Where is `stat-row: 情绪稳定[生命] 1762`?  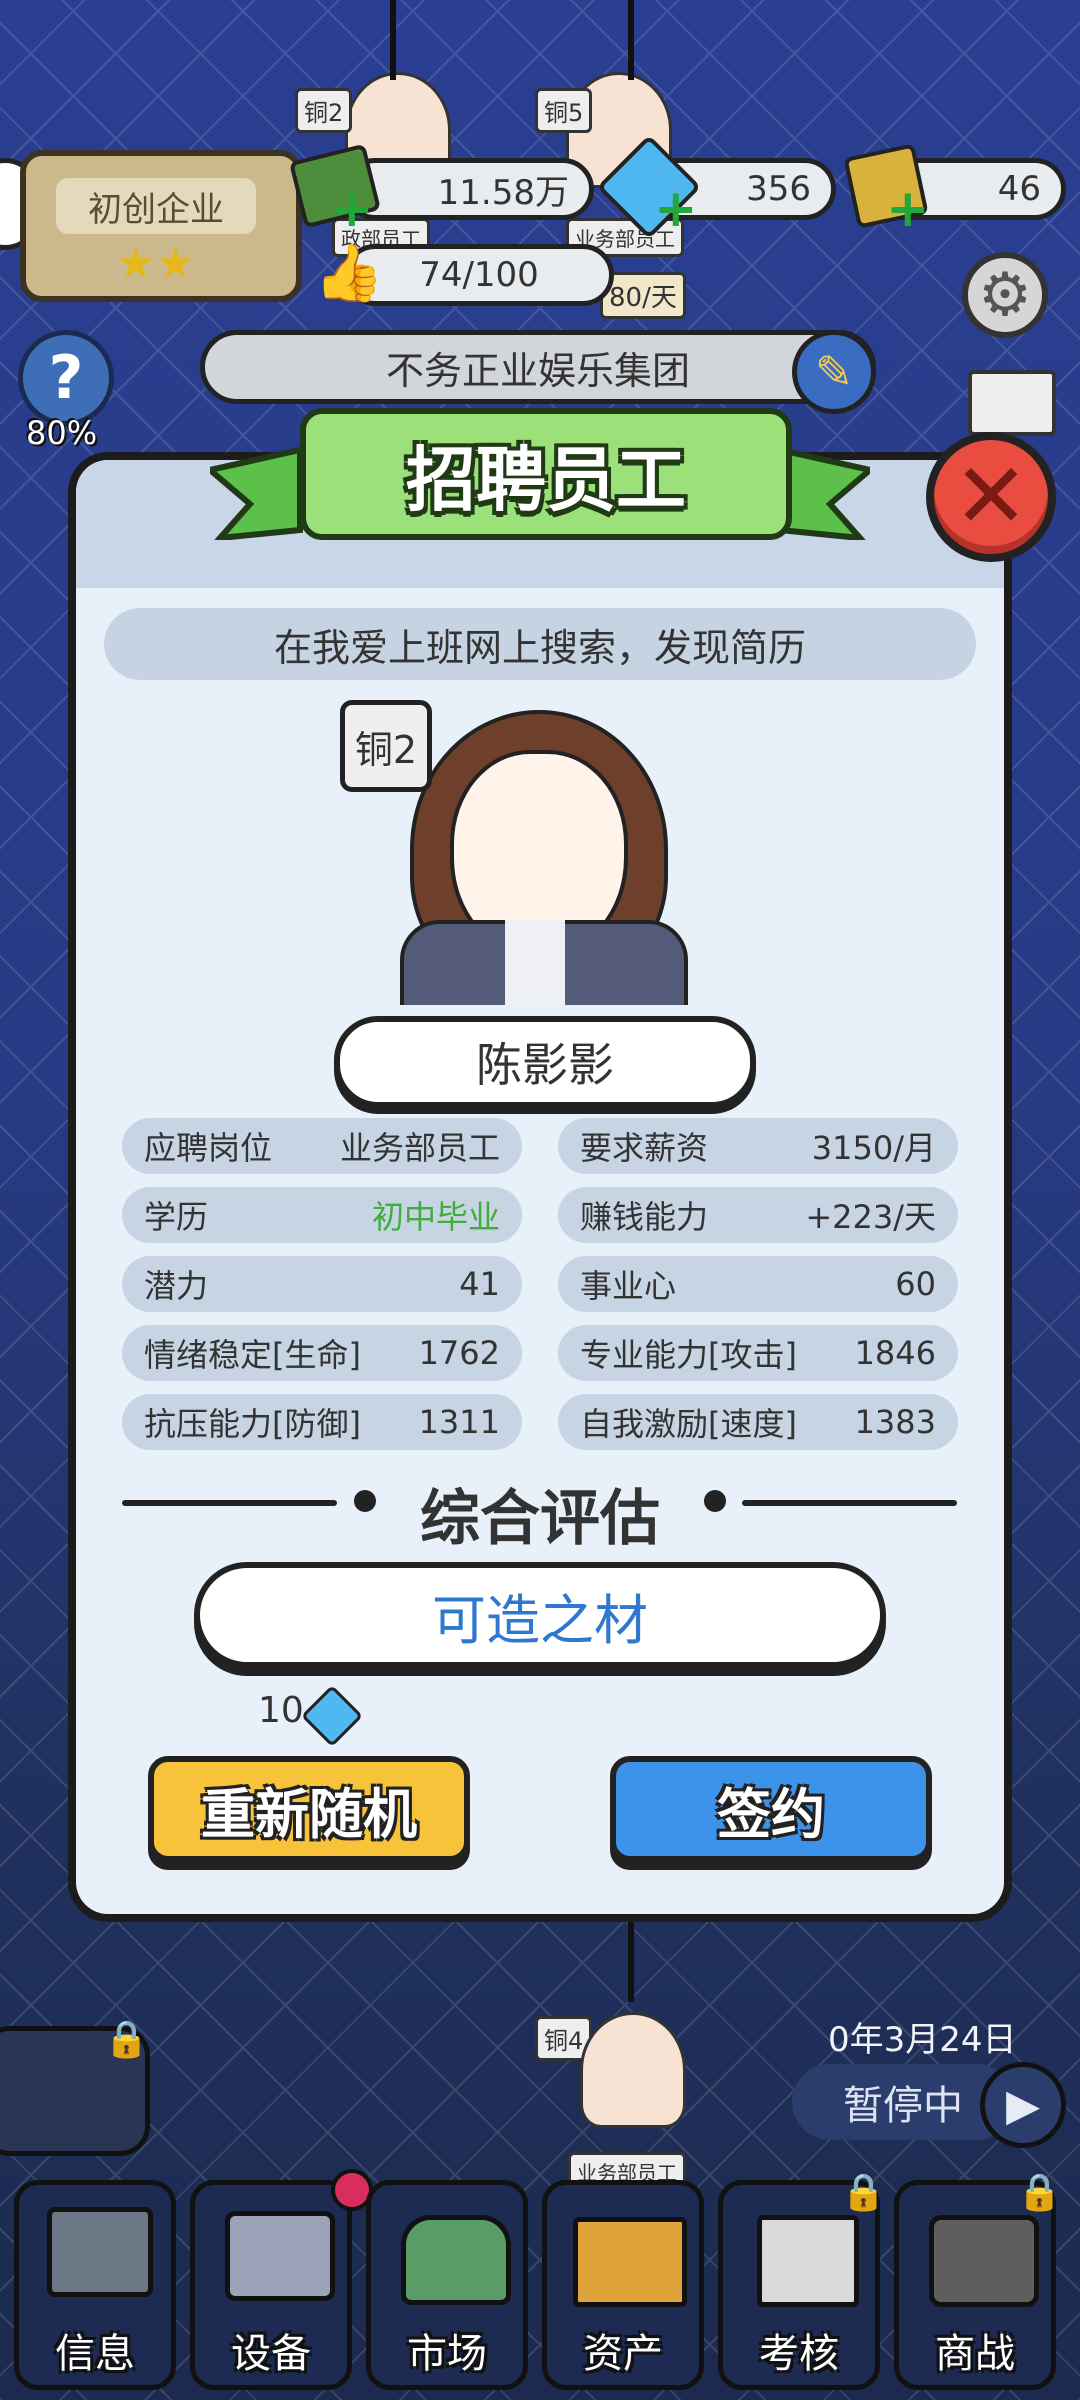 stat-row: 情绪稳定[生命] 1762 is located at coordinates (322, 1353).